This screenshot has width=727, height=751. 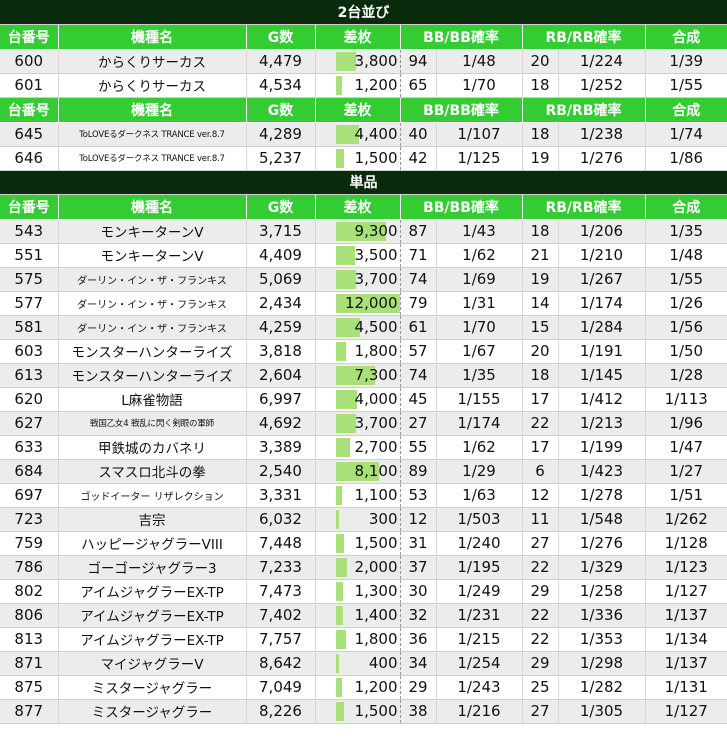 I want to click on machine-number: 577, so click(x=29, y=303).